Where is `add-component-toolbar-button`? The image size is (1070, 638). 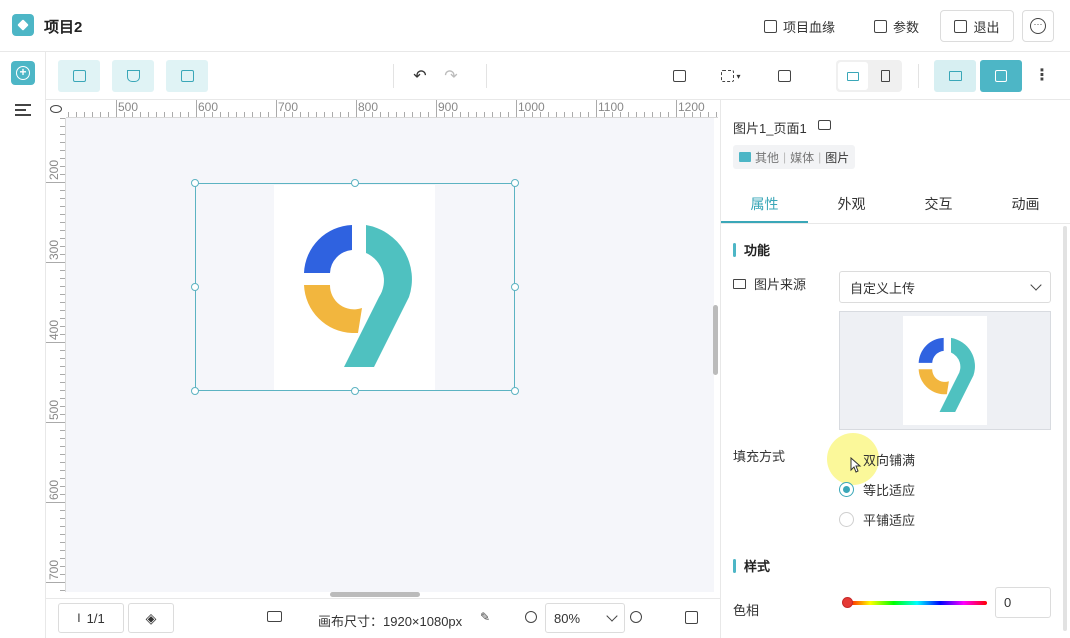 add-component-toolbar-button is located at coordinates (187, 76).